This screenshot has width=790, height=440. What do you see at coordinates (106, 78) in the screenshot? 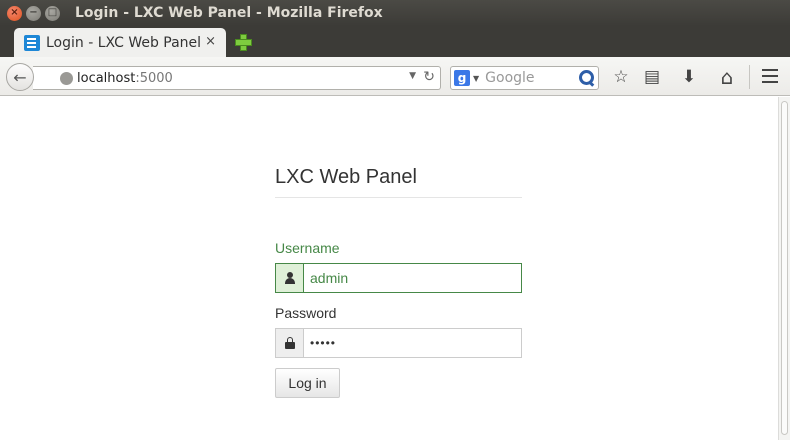
I see `url-host: localhost` at bounding box center [106, 78].